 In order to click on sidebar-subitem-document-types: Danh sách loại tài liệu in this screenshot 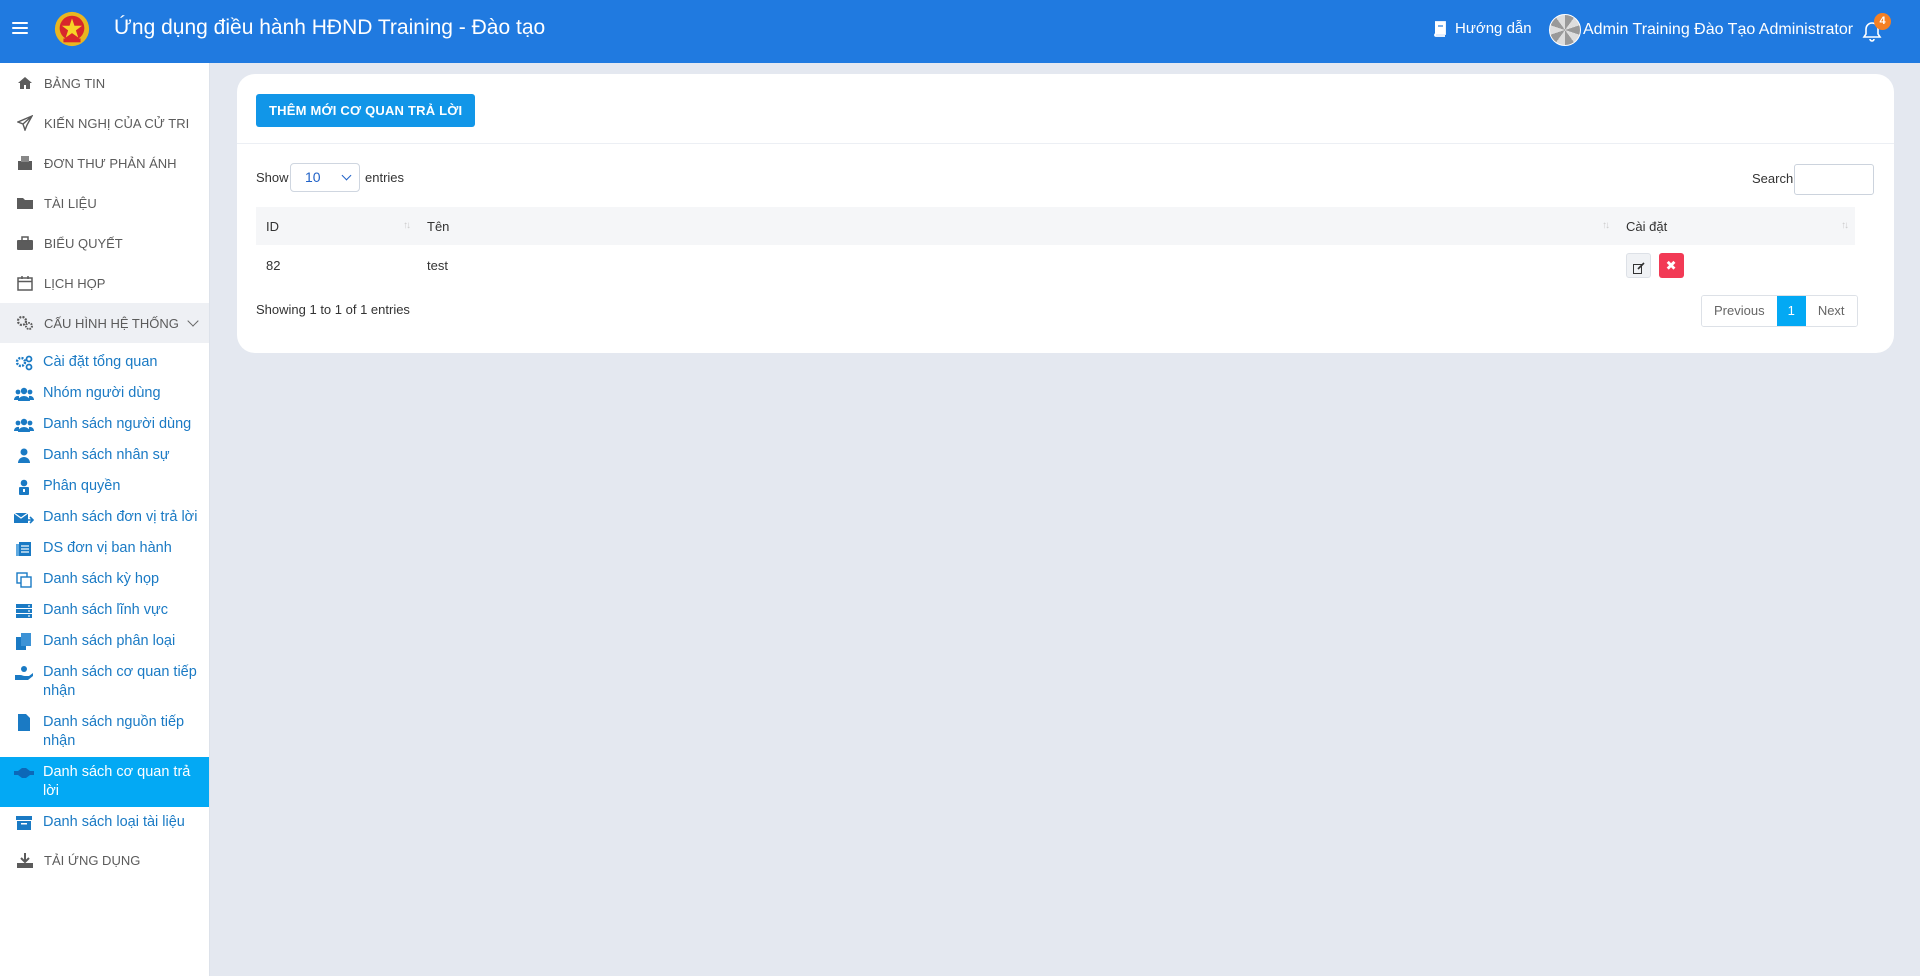, I will do `click(104, 822)`.